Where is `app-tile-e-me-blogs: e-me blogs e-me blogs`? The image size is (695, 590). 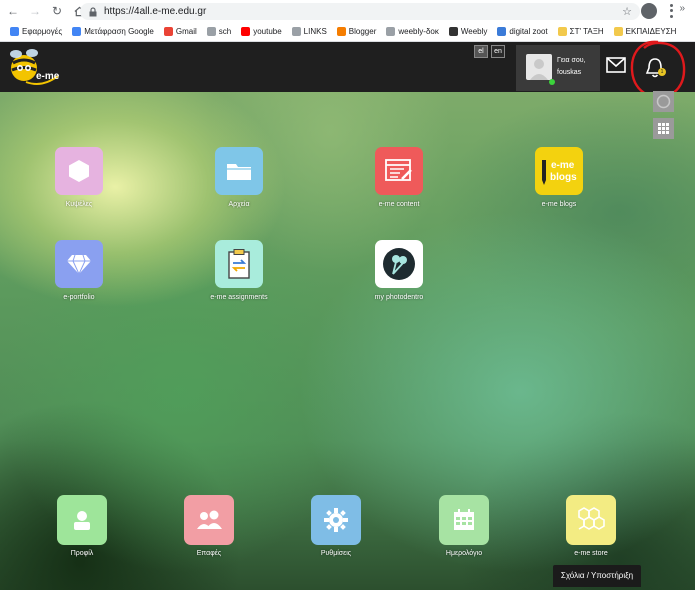 app-tile-e-me-blogs: e-me blogs e-me blogs is located at coordinates (559, 183).